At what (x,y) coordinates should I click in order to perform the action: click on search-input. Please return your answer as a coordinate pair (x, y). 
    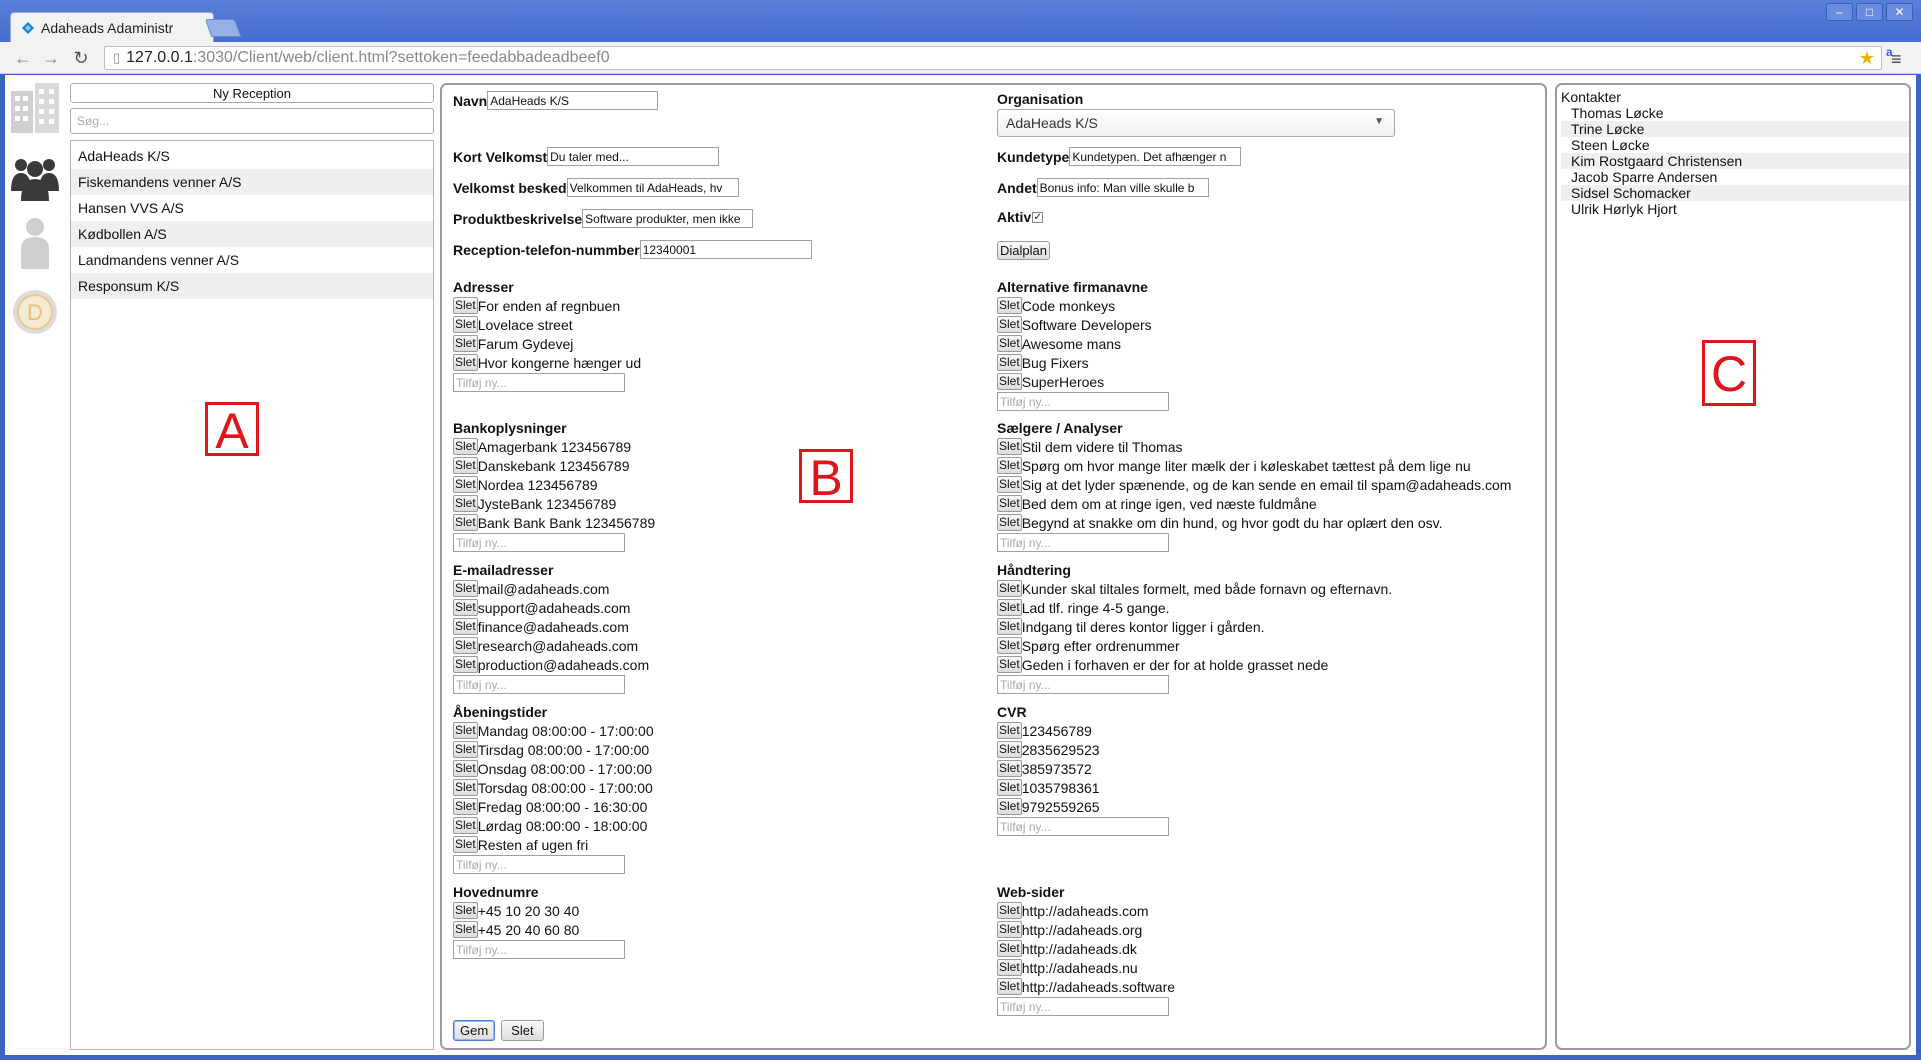
    Looking at the image, I should click on (252, 121).